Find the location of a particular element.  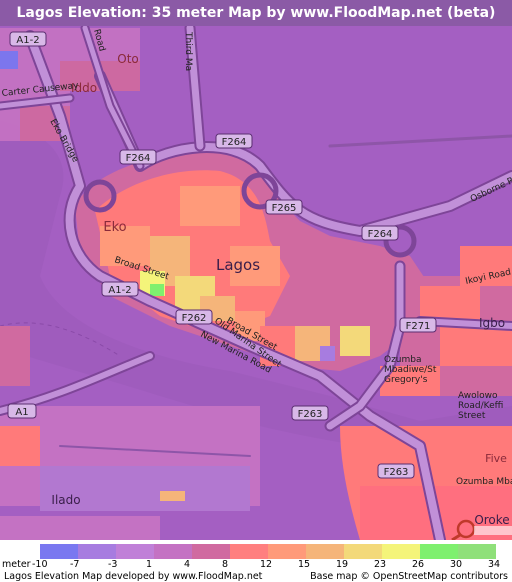

shield-f265: F265 is located at coordinates (284, 207).